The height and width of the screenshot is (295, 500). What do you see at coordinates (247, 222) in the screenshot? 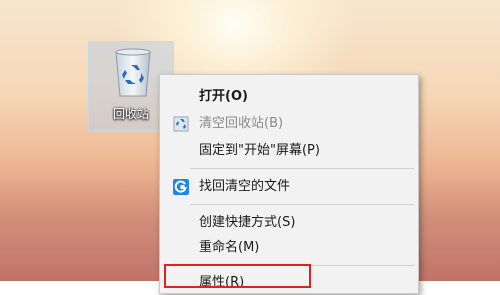
I see `menu-item-label: 创建快捷方式(S)` at bounding box center [247, 222].